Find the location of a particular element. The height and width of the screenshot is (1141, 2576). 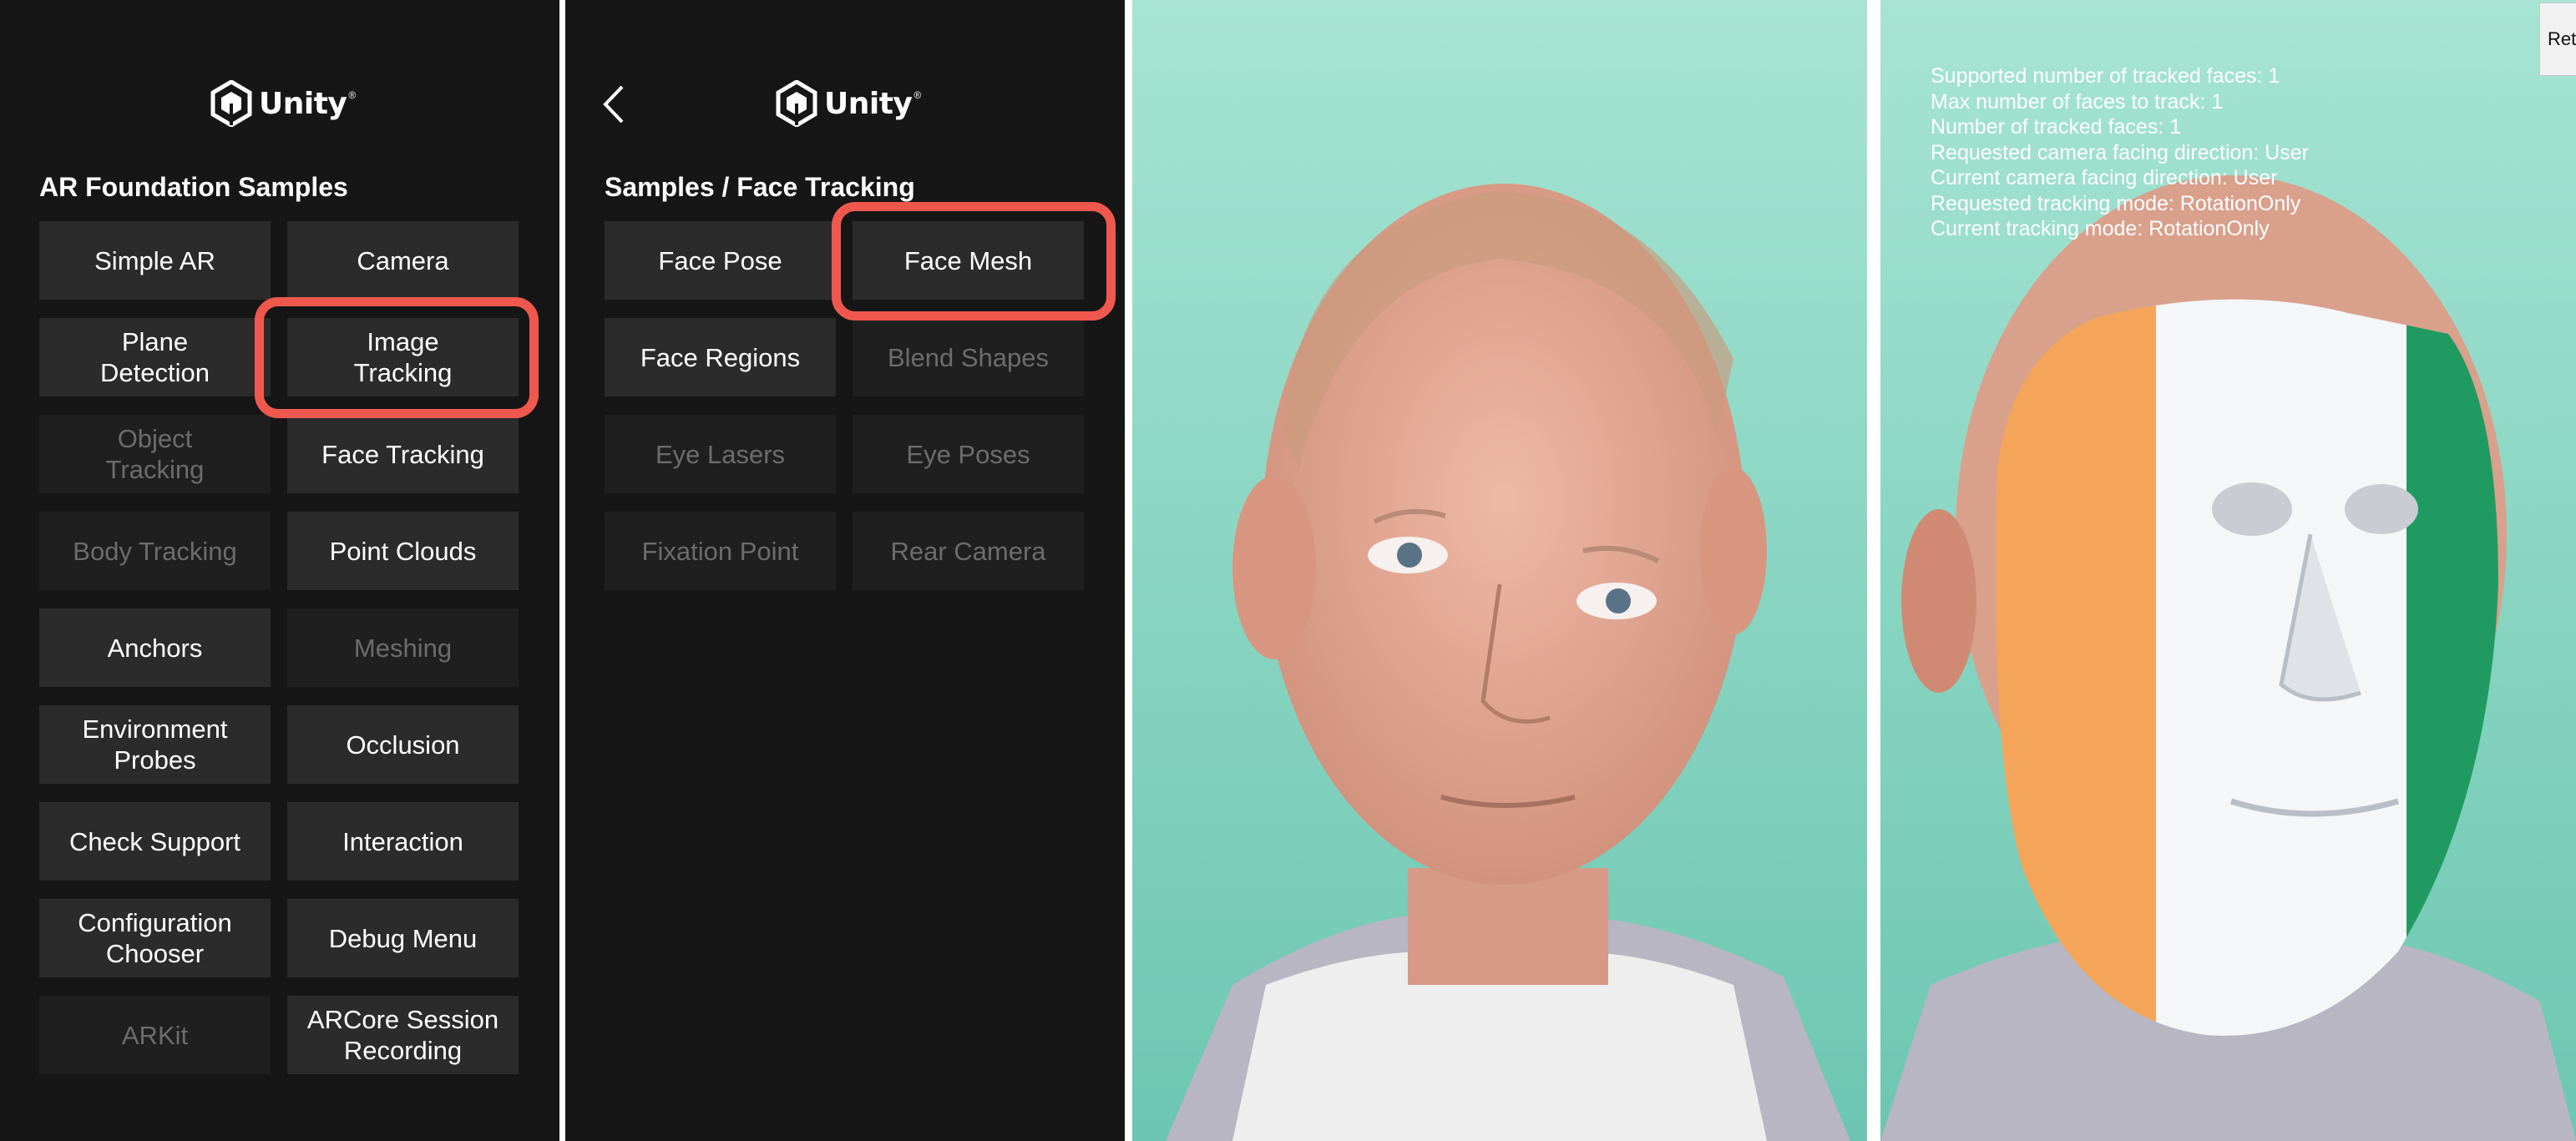

plane-detection-button: Plane Detection is located at coordinates (155, 357).